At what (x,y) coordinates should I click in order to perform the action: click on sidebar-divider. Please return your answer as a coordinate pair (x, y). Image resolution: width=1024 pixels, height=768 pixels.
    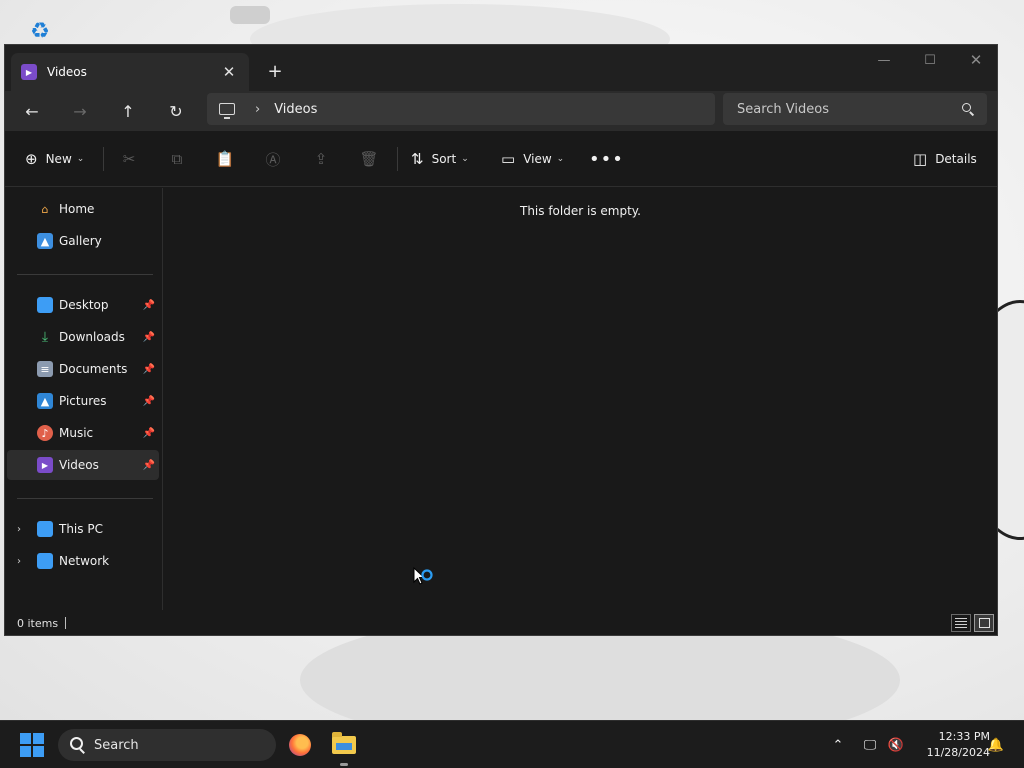
    Looking at the image, I should click on (85, 498).